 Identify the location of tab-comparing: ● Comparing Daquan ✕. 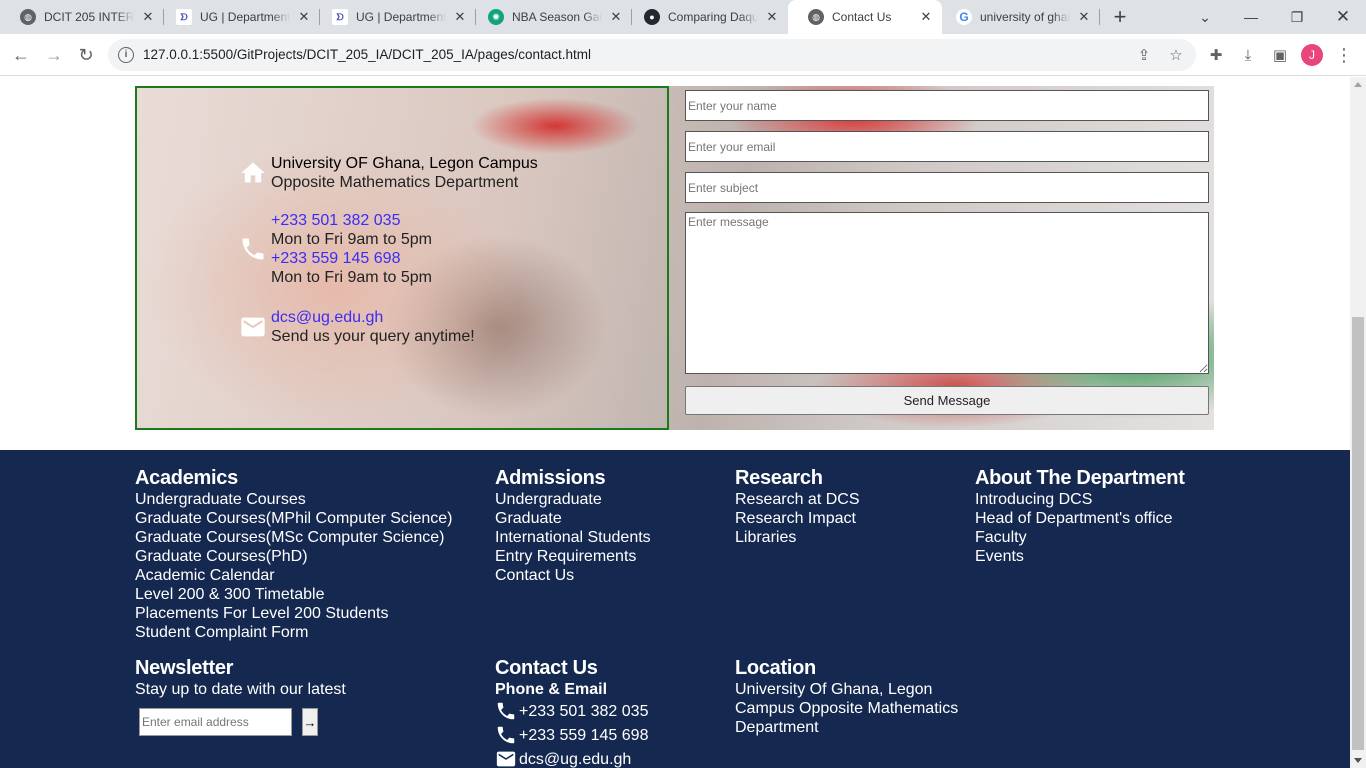
(706, 17).